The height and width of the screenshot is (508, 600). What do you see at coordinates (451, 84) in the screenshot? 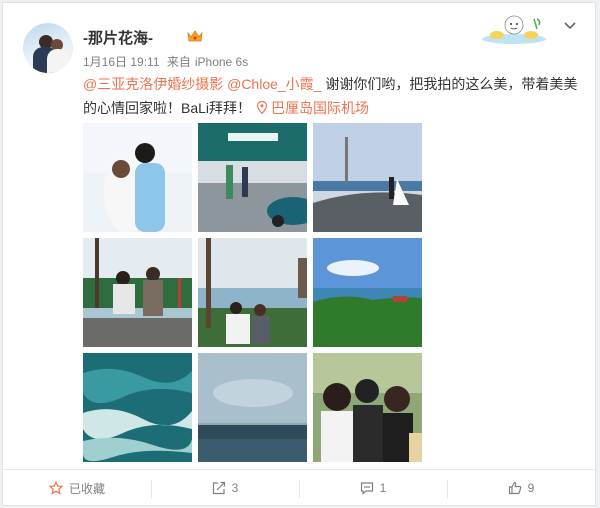
I see `post-text-line1: 谢谢你们哟，把我拍的这么美，带着美美` at bounding box center [451, 84].